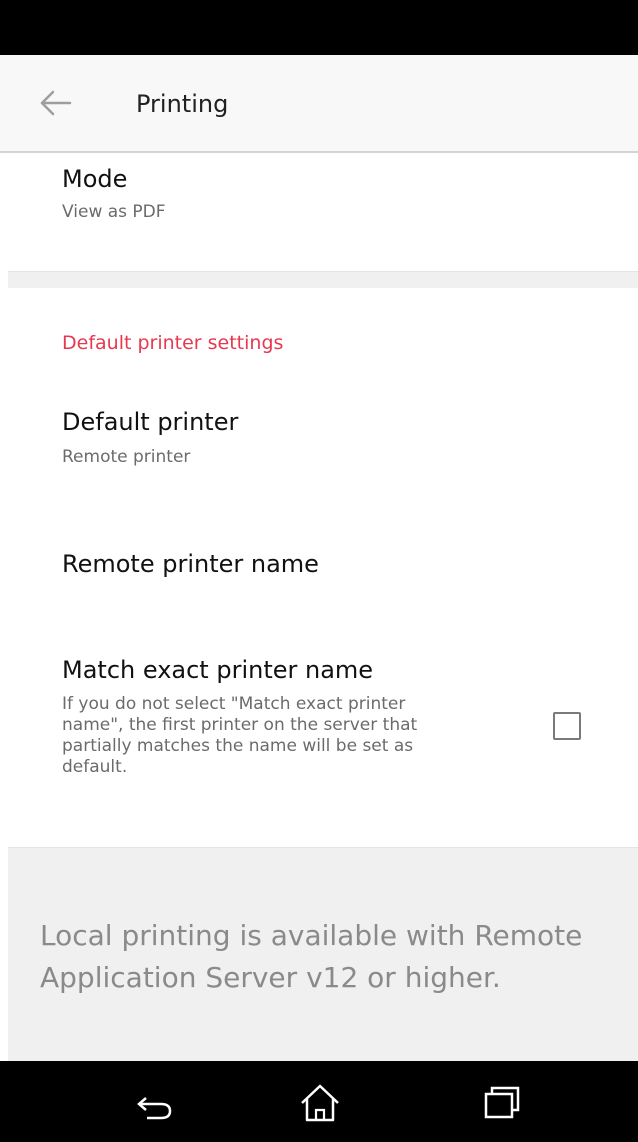  I want to click on info-text-line: Local printing is available with Remote, so click(311, 935).